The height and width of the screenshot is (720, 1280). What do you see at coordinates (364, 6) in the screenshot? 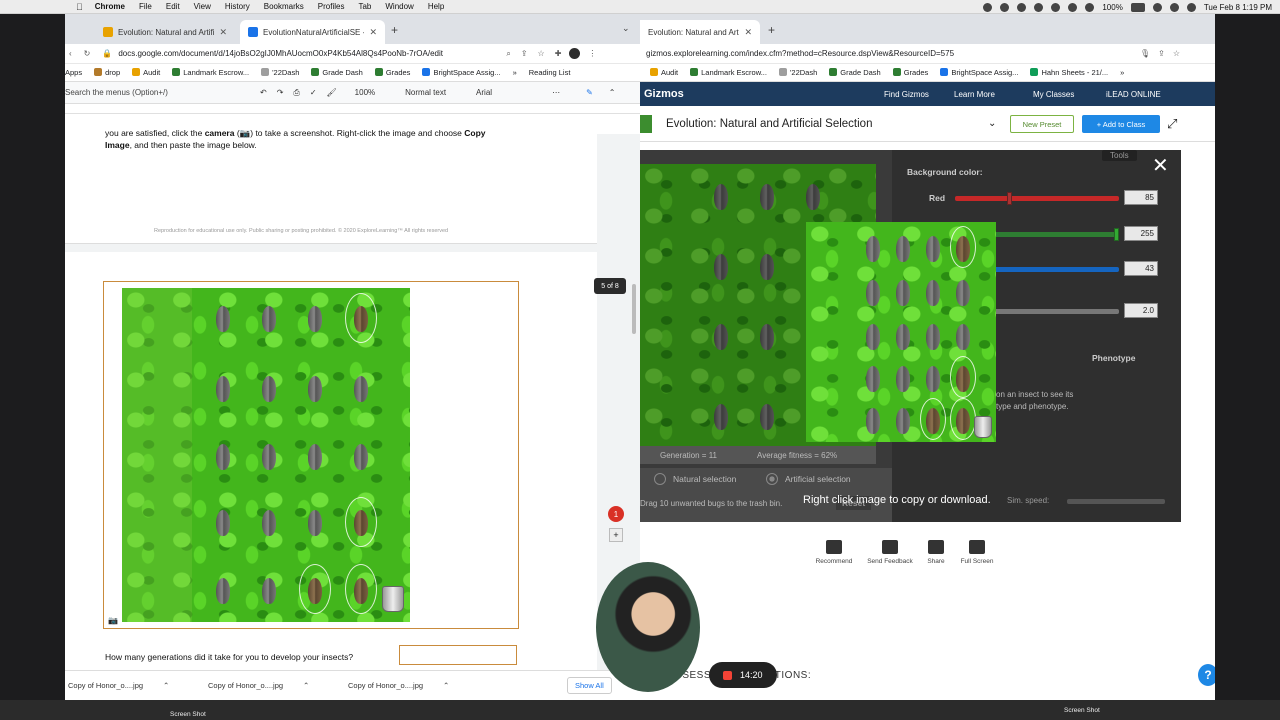
I see `menu-tab: Tab` at bounding box center [364, 6].